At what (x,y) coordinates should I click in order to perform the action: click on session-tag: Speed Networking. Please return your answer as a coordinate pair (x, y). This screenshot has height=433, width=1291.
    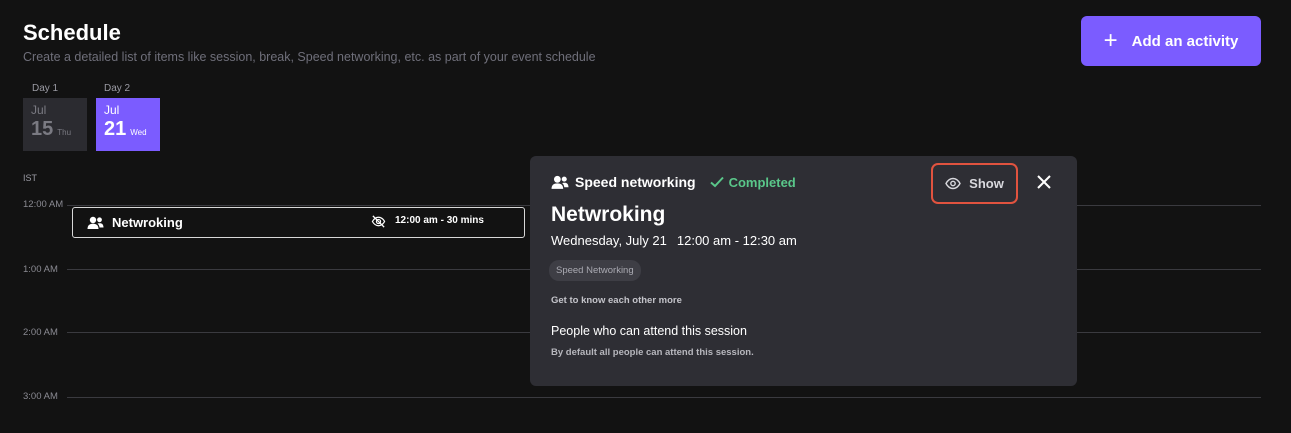
    Looking at the image, I should click on (595, 270).